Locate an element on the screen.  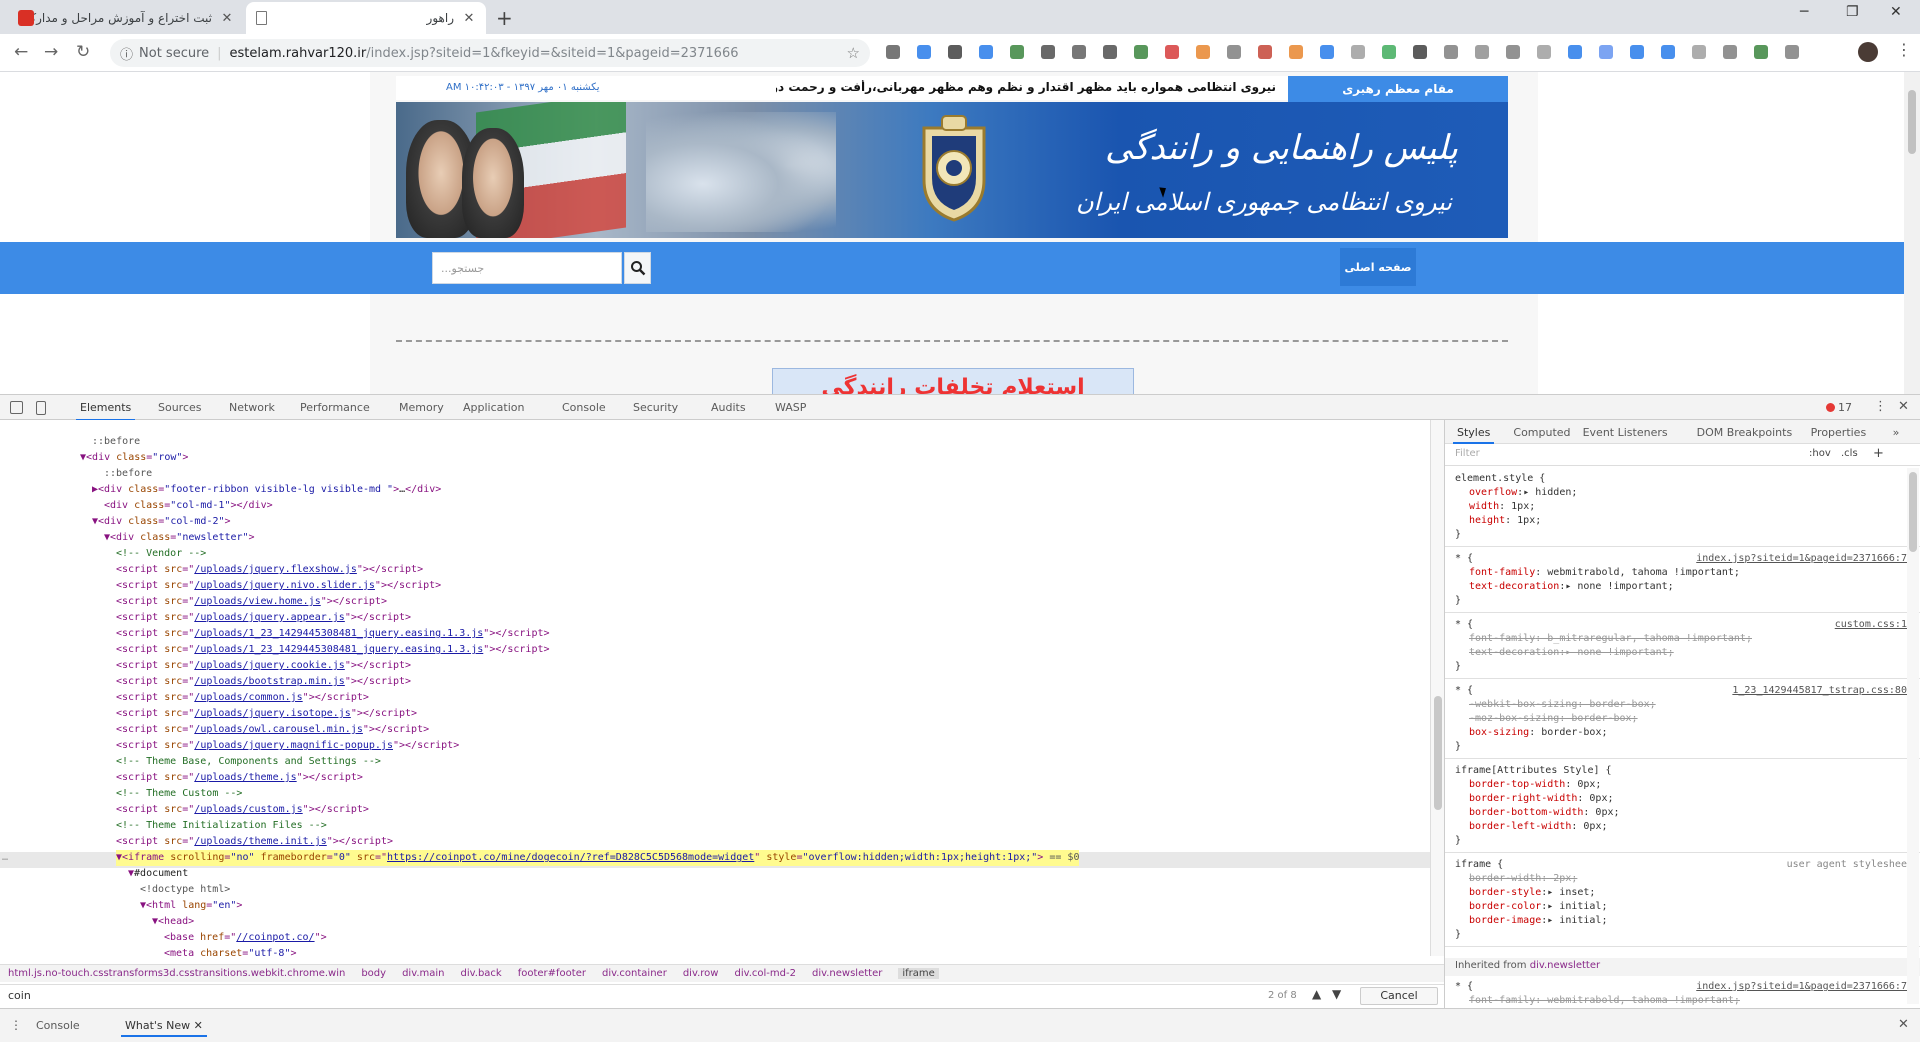
devtools-close-icon: ✕ is located at coordinates (1903, 406).